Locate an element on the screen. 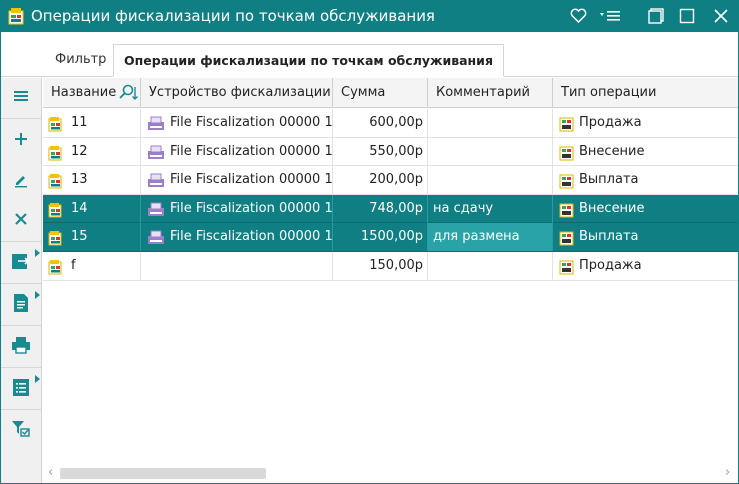 The width and height of the screenshot is (739, 484). hamburger-icon is located at coordinates (21, 98).